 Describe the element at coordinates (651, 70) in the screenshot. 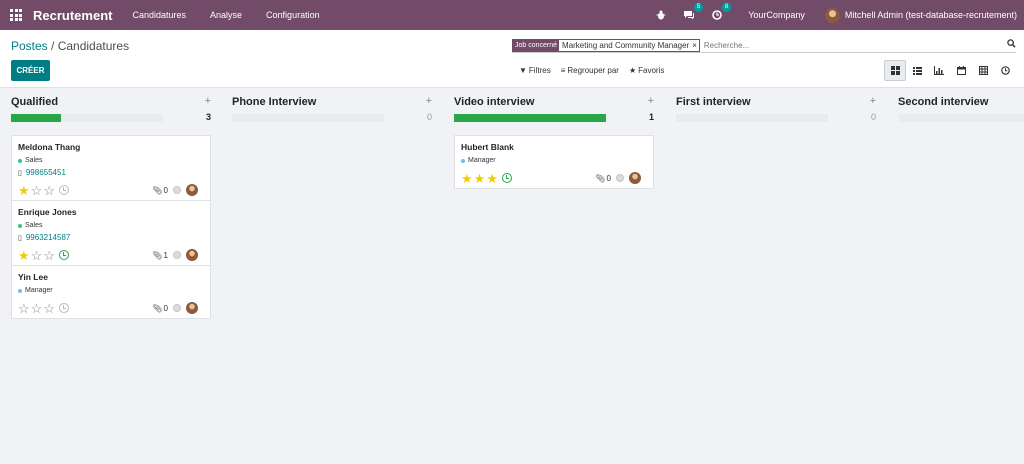

I see `favorites-label: Favoris` at that location.